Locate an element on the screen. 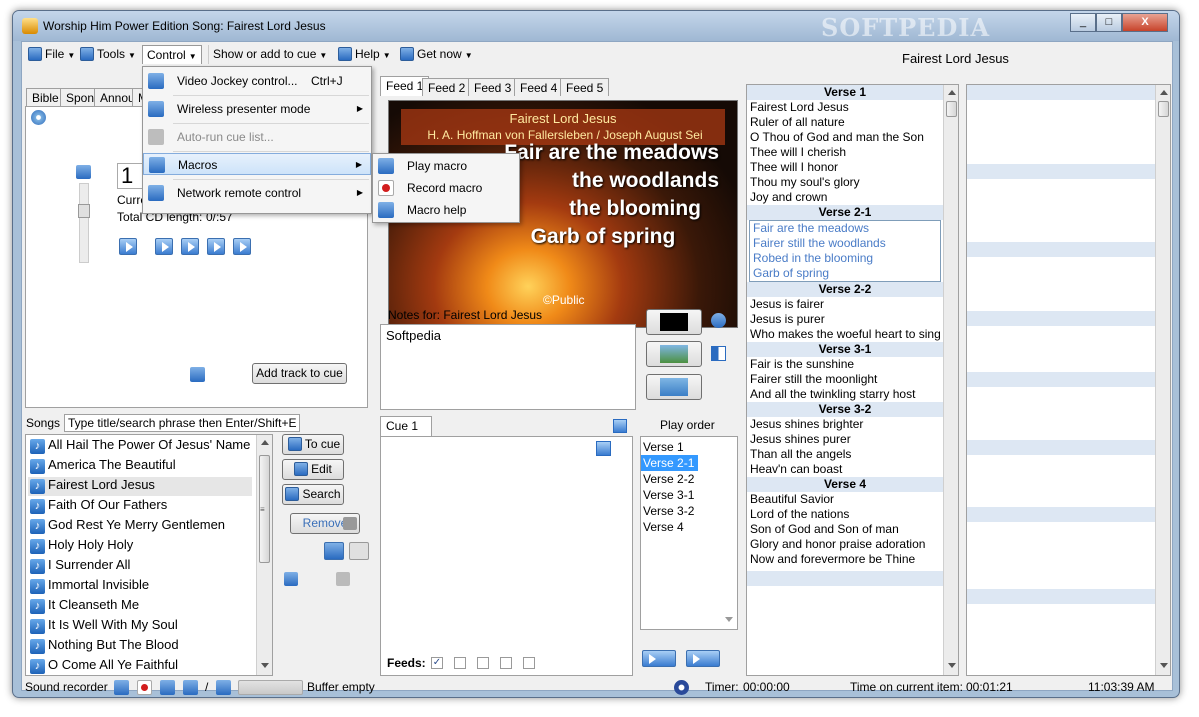  play-order-scrollbar is located at coordinates (729, 533).